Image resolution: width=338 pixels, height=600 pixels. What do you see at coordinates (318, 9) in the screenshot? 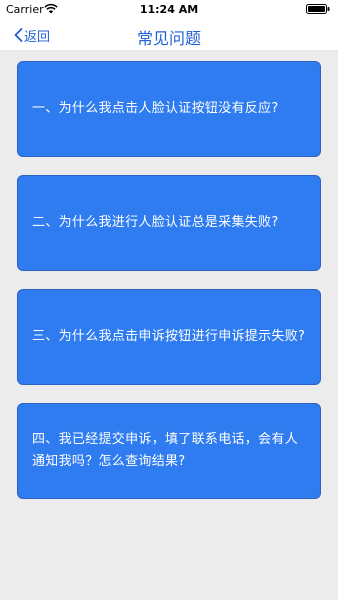
I see `battery-icon` at bounding box center [318, 9].